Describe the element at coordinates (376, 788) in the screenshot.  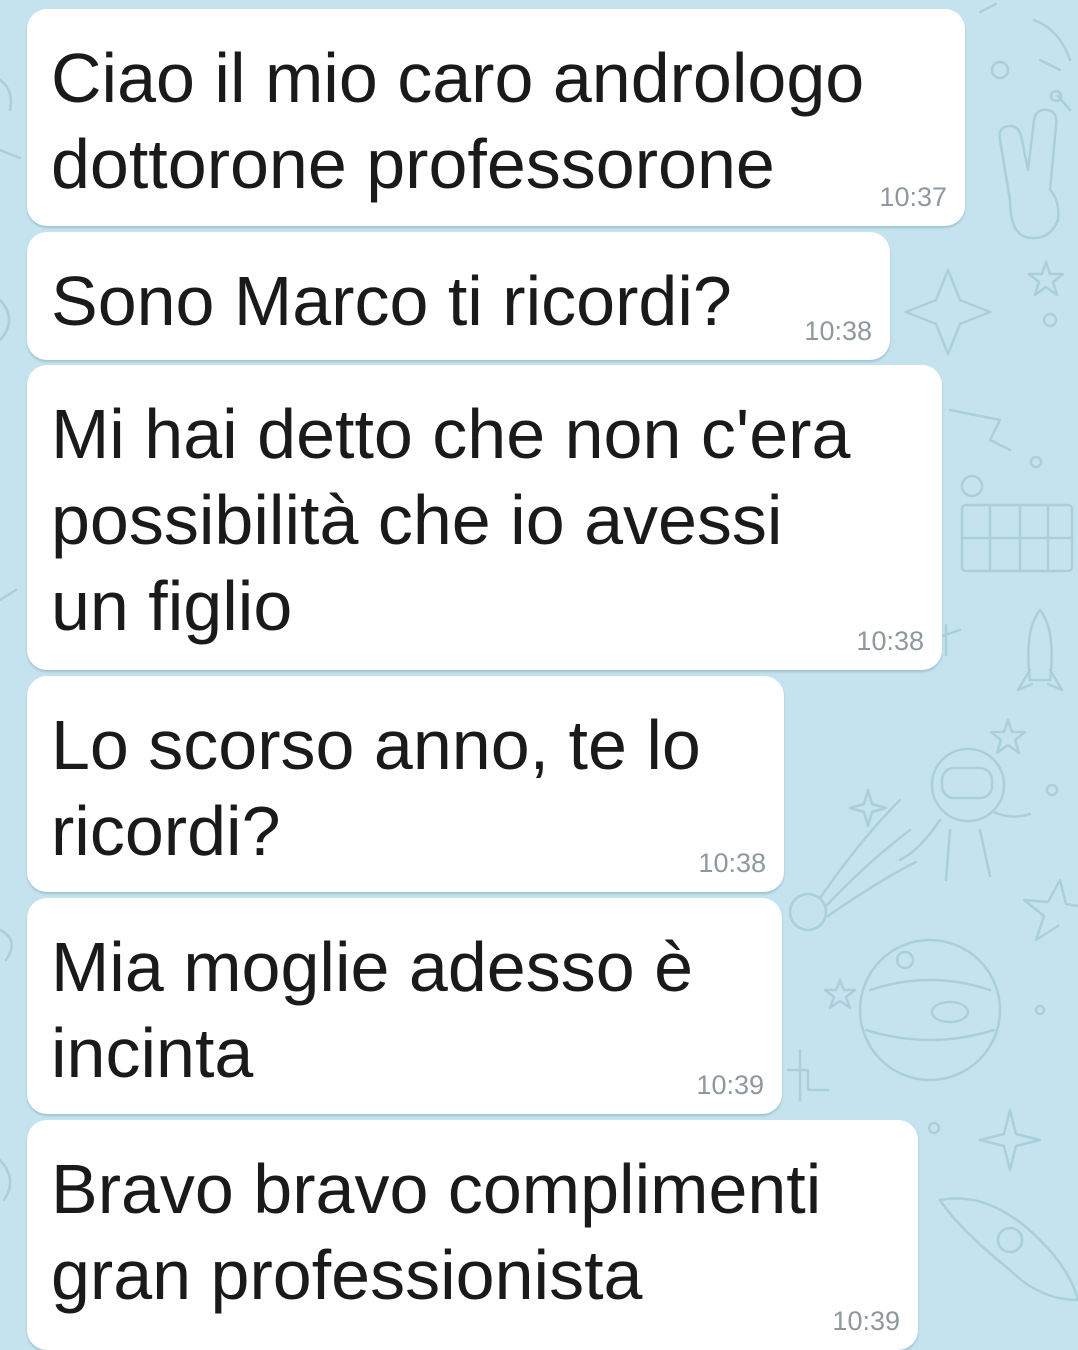
I see `message-text: Lo scorso anno, te lo ricordi?` at that location.